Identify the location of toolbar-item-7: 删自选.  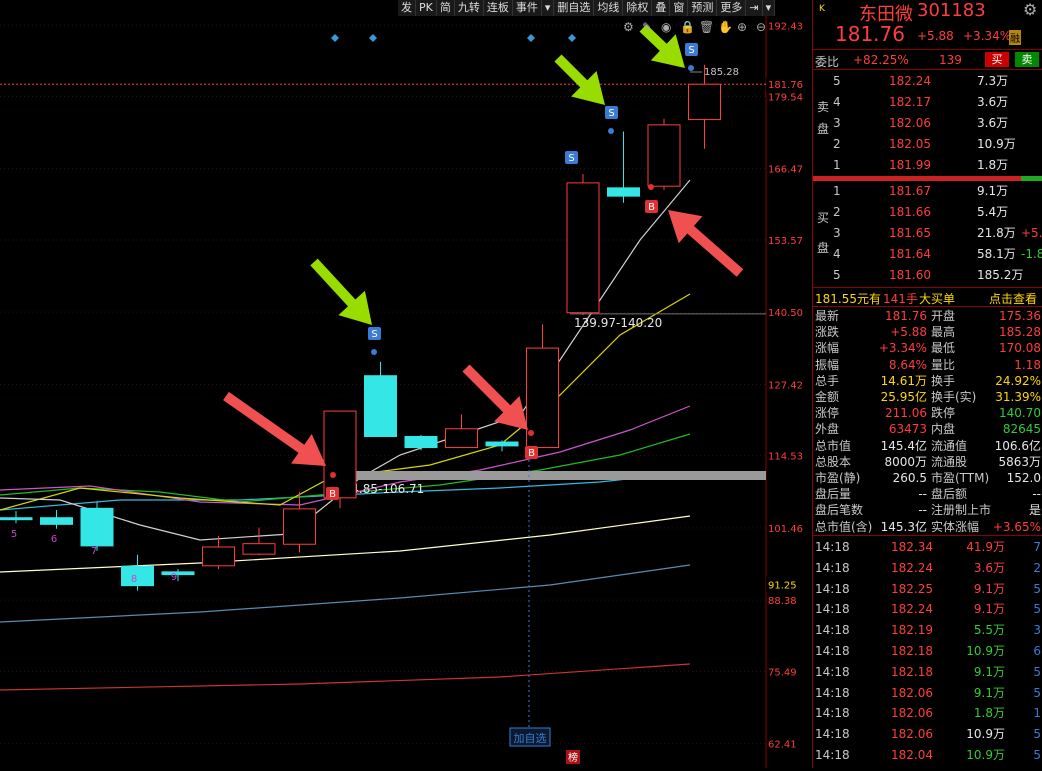
(574, 8).